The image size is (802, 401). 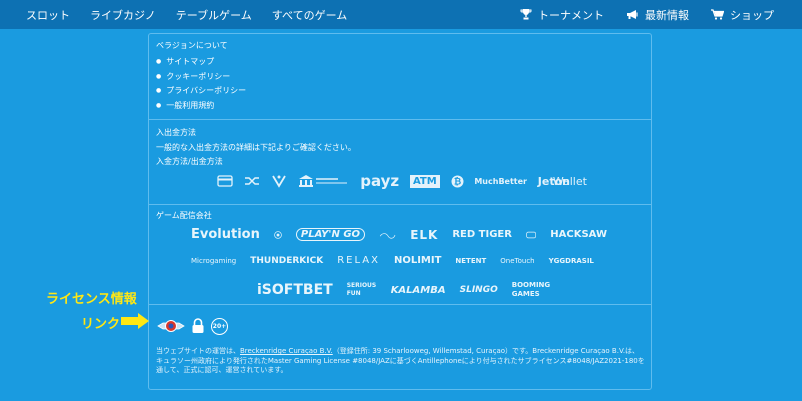 I want to click on bitcoin-icon: ₿, so click(x=457, y=181).